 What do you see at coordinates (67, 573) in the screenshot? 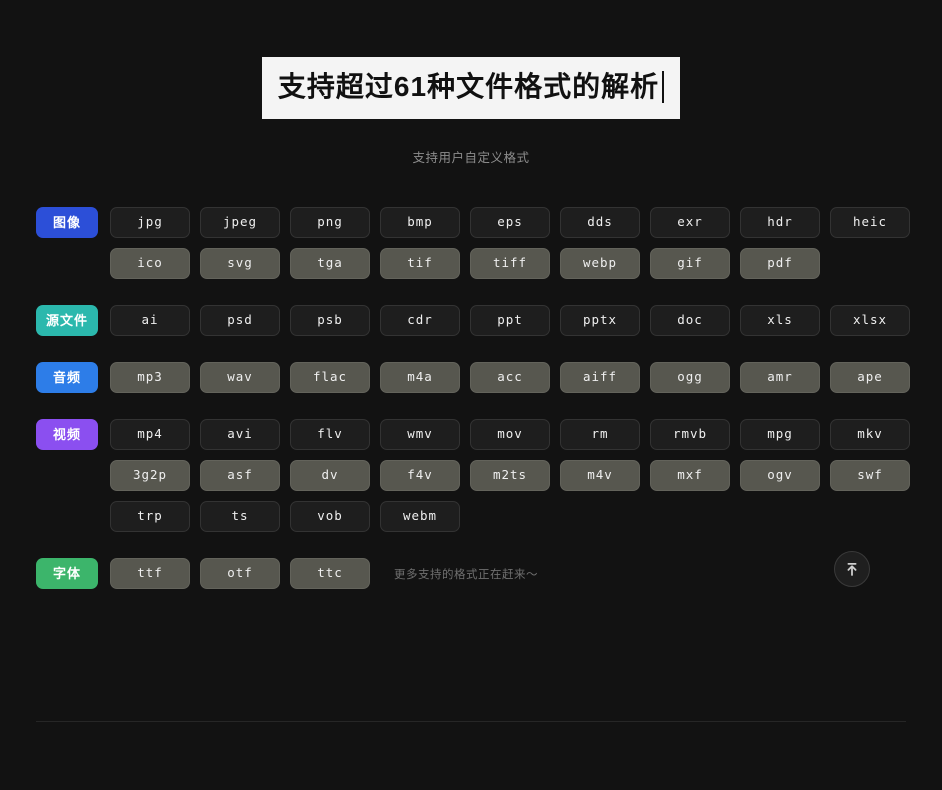
I see `category-badge: 字体` at bounding box center [67, 573].